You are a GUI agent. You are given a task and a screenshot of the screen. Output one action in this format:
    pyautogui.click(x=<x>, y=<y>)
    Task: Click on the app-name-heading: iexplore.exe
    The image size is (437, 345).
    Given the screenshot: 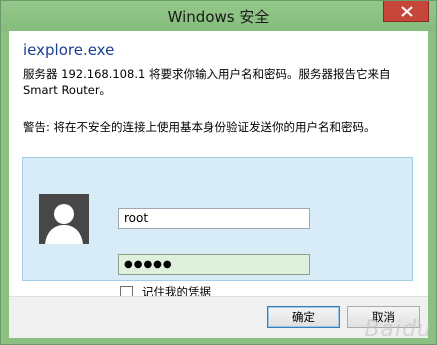 What is the action you would take?
    pyautogui.click(x=69, y=50)
    